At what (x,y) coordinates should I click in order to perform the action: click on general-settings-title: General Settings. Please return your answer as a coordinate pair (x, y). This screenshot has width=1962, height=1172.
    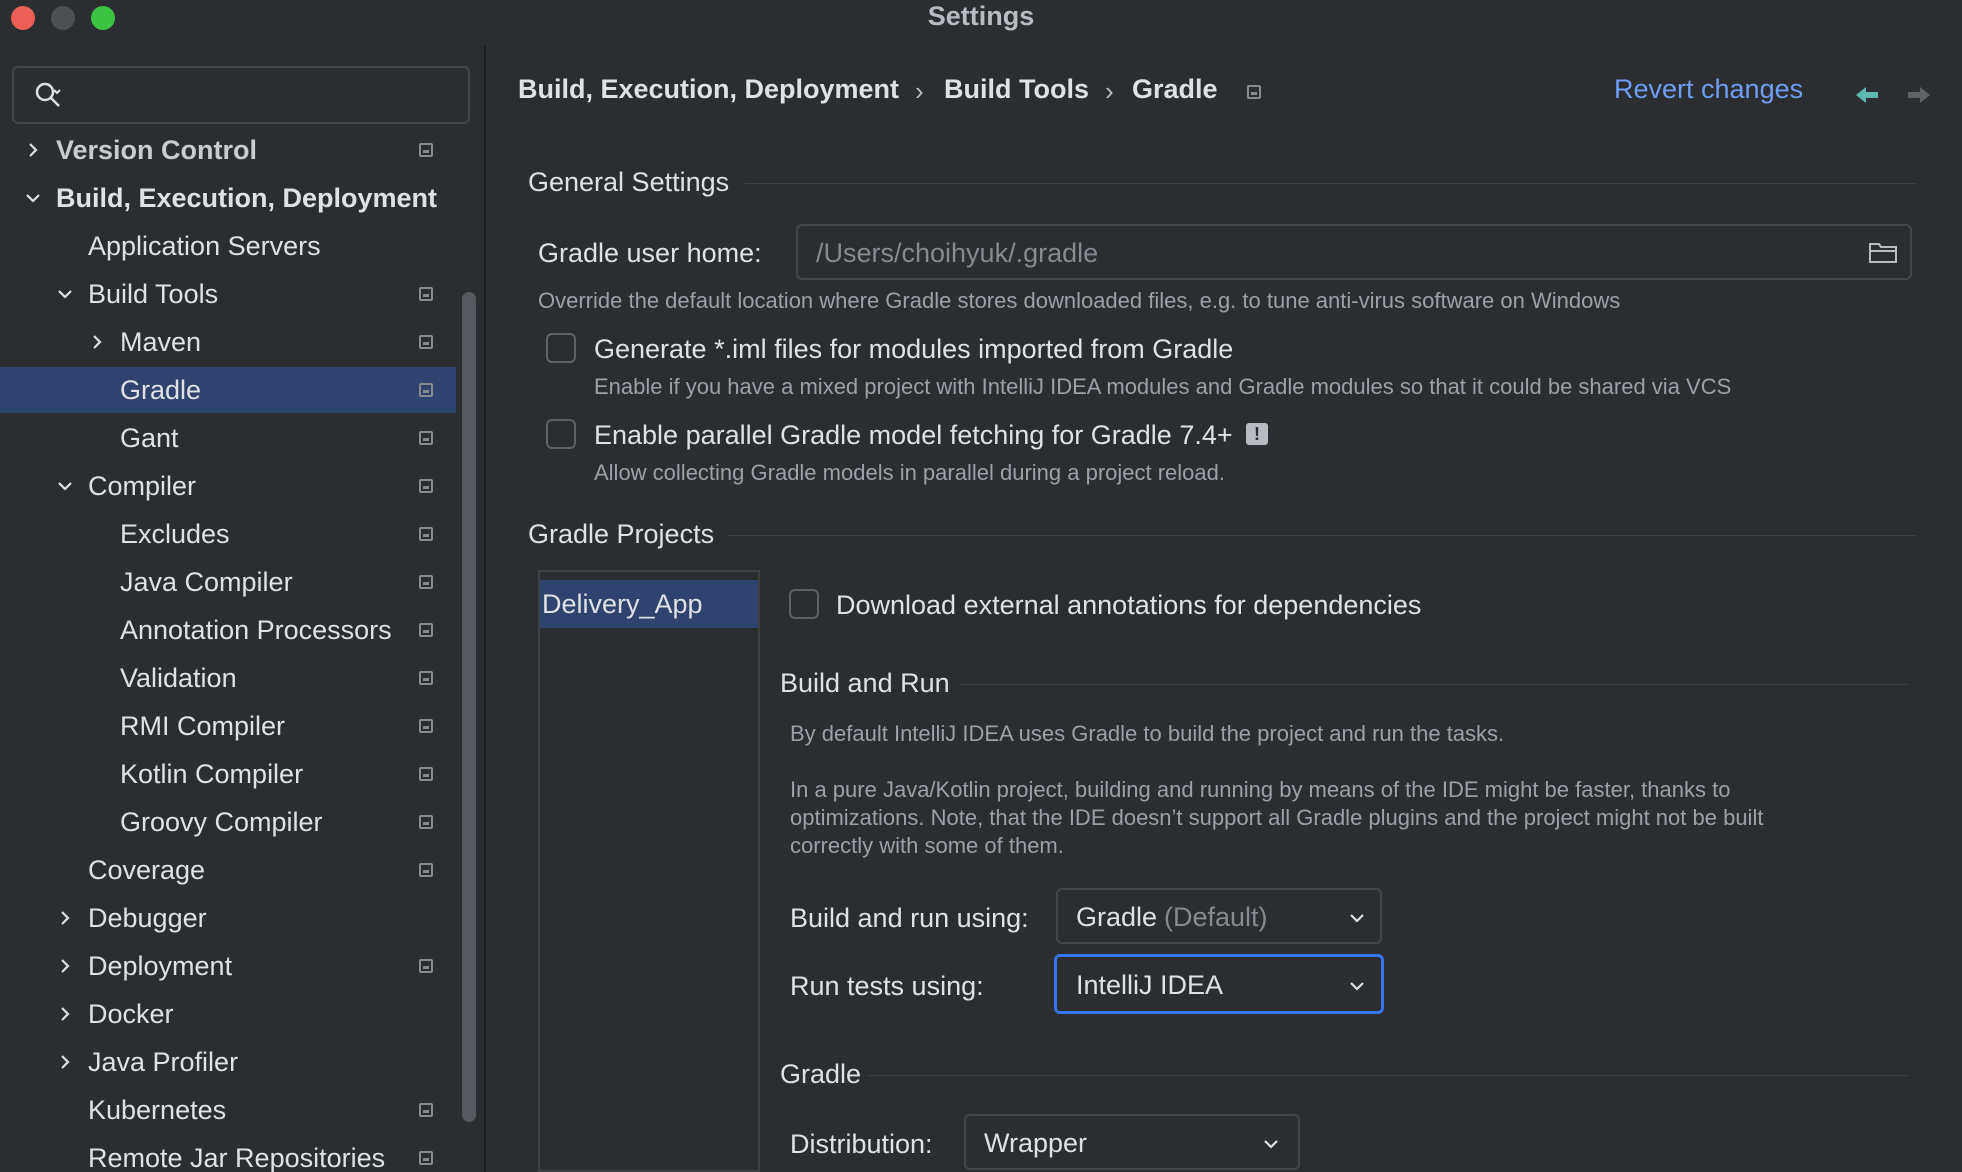
    Looking at the image, I should click on (629, 182).